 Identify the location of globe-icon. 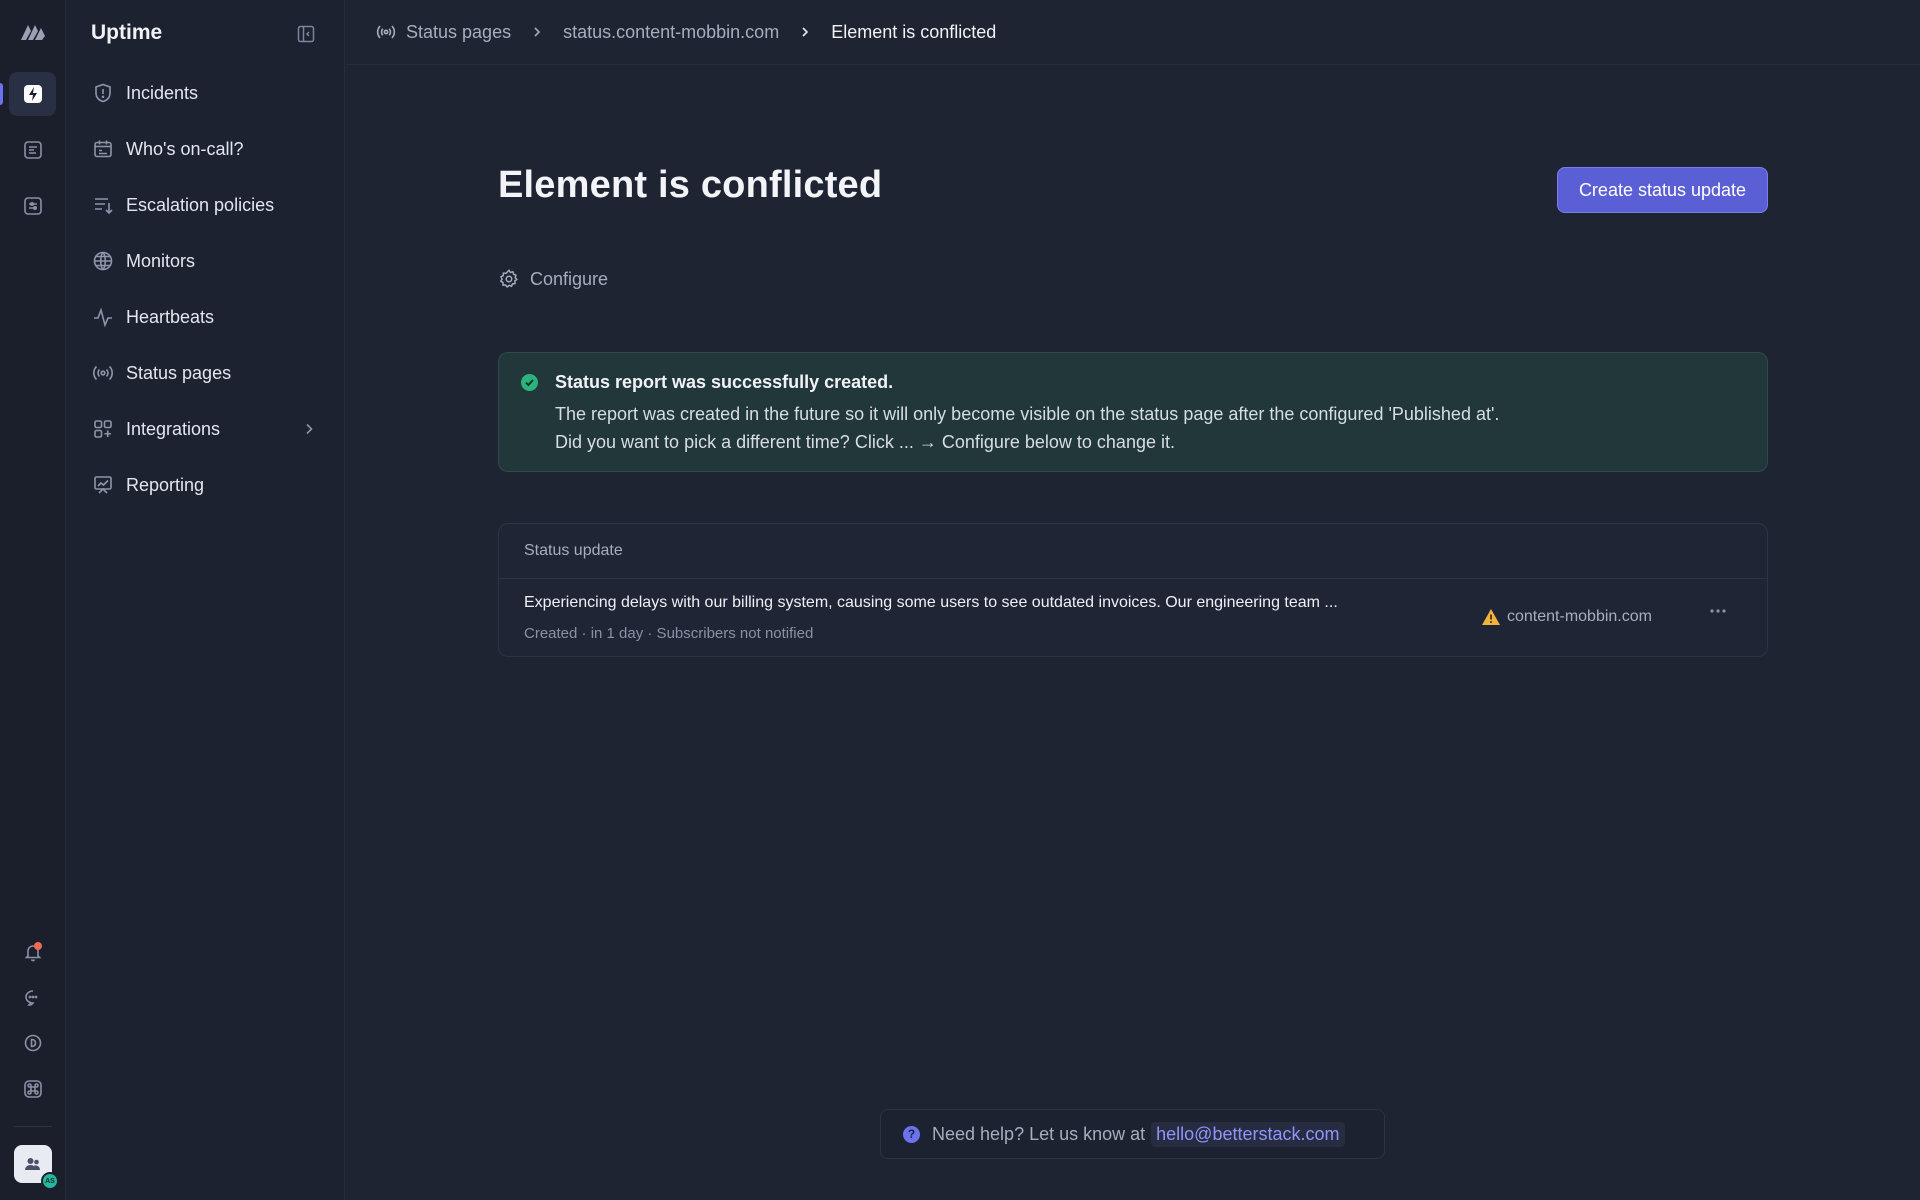
(103, 261).